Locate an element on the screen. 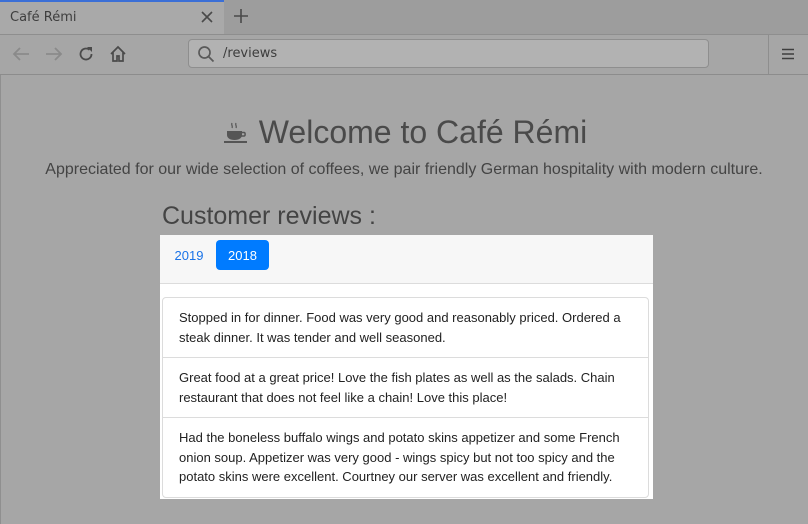 Image resolution: width=808 pixels, height=524 pixels. home-icon is located at coordinates (118, 54).